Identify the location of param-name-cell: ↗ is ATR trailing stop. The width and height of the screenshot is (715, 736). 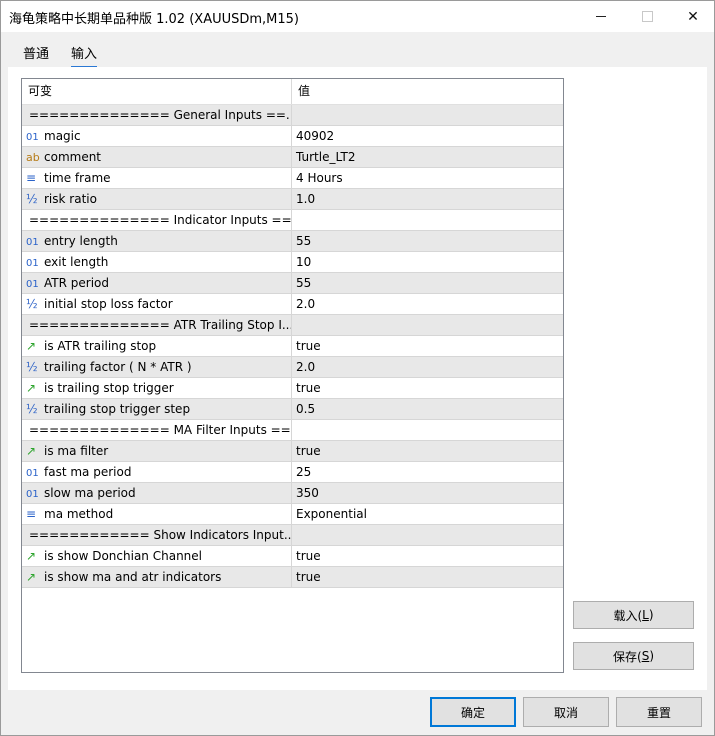
(156, 346).